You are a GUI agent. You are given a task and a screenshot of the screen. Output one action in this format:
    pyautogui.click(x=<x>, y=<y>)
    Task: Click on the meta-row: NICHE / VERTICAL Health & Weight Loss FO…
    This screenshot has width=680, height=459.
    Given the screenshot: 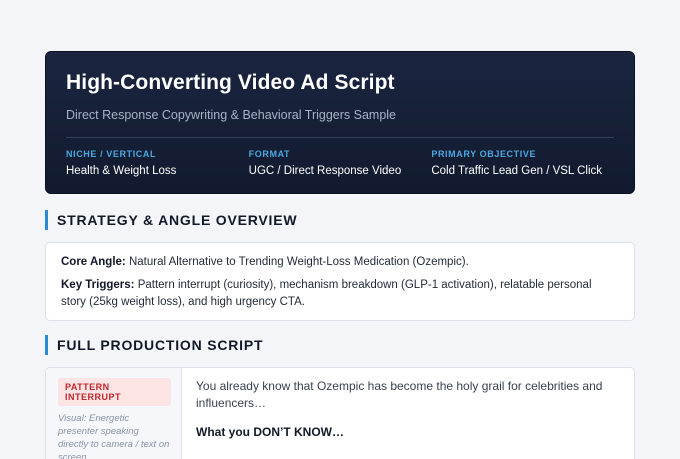 What is the action you would take?
    pyautogui.click(x=340, y=164)
    